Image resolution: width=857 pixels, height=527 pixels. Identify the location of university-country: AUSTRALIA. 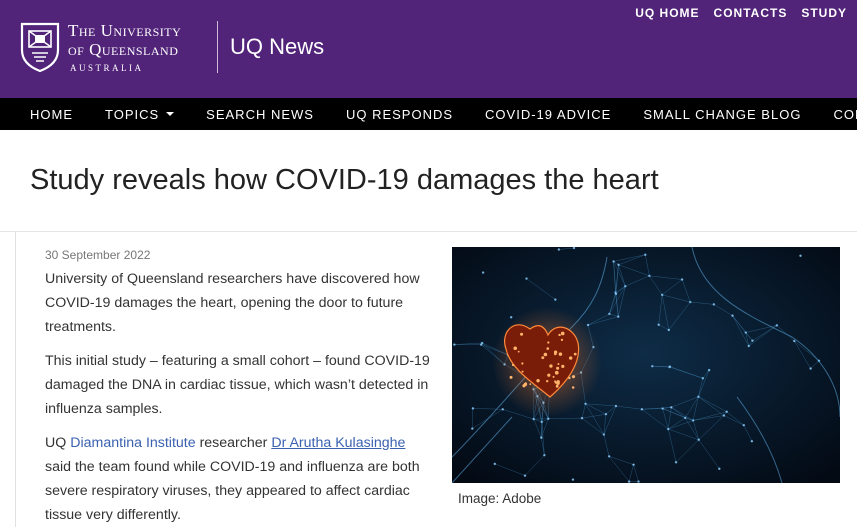
(107, 68).